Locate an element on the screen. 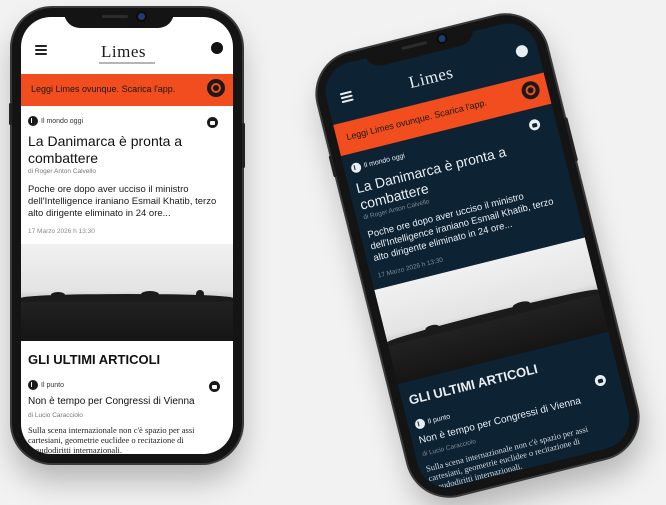 This screenshot has width=666, height=505. notch is located at coordinates (119, 18).